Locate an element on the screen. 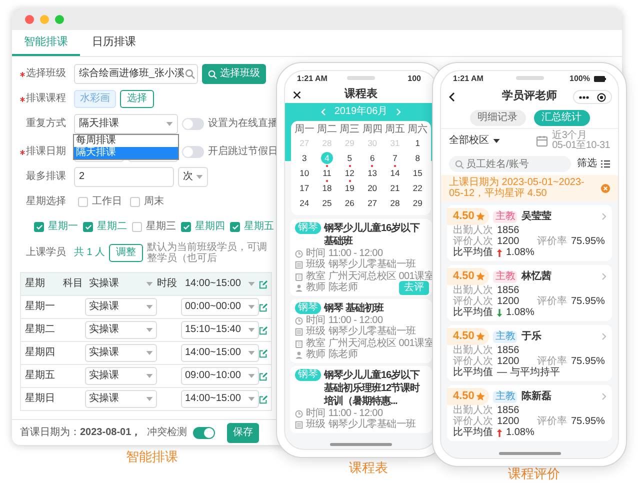 Image resolution: width=638 pixels, height=483 pixels. search-field: 员工姓名/账号 is located at coordinates (510, 164).